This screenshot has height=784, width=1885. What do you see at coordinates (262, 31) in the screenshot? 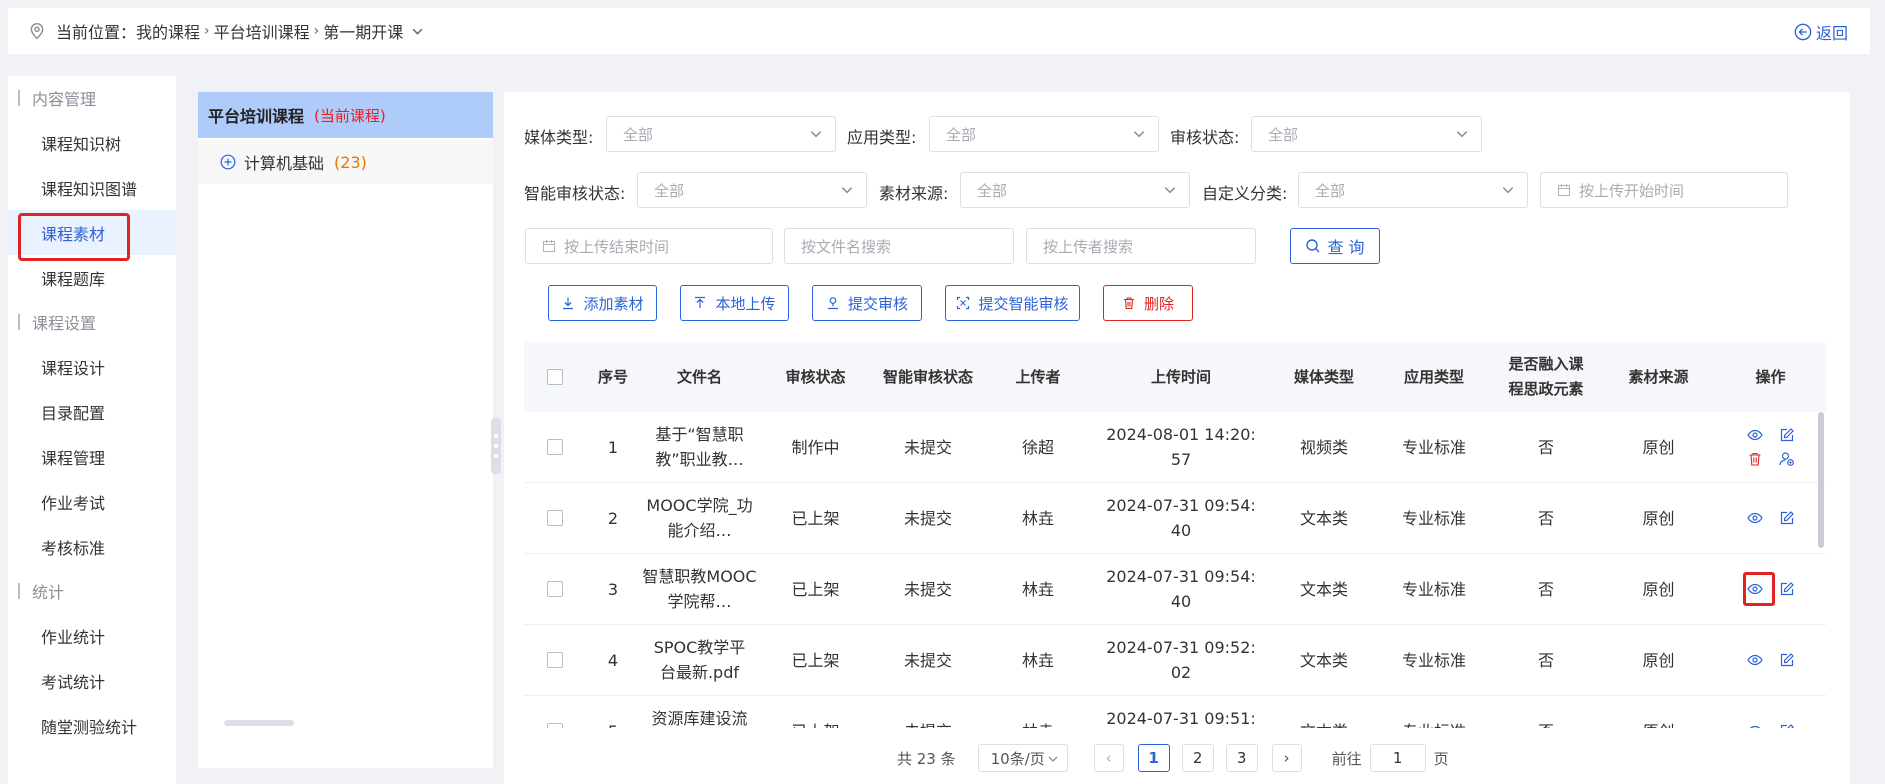
I see `breadcrumb-item-course: 平台培训课程` at bounding box center [262, 31].